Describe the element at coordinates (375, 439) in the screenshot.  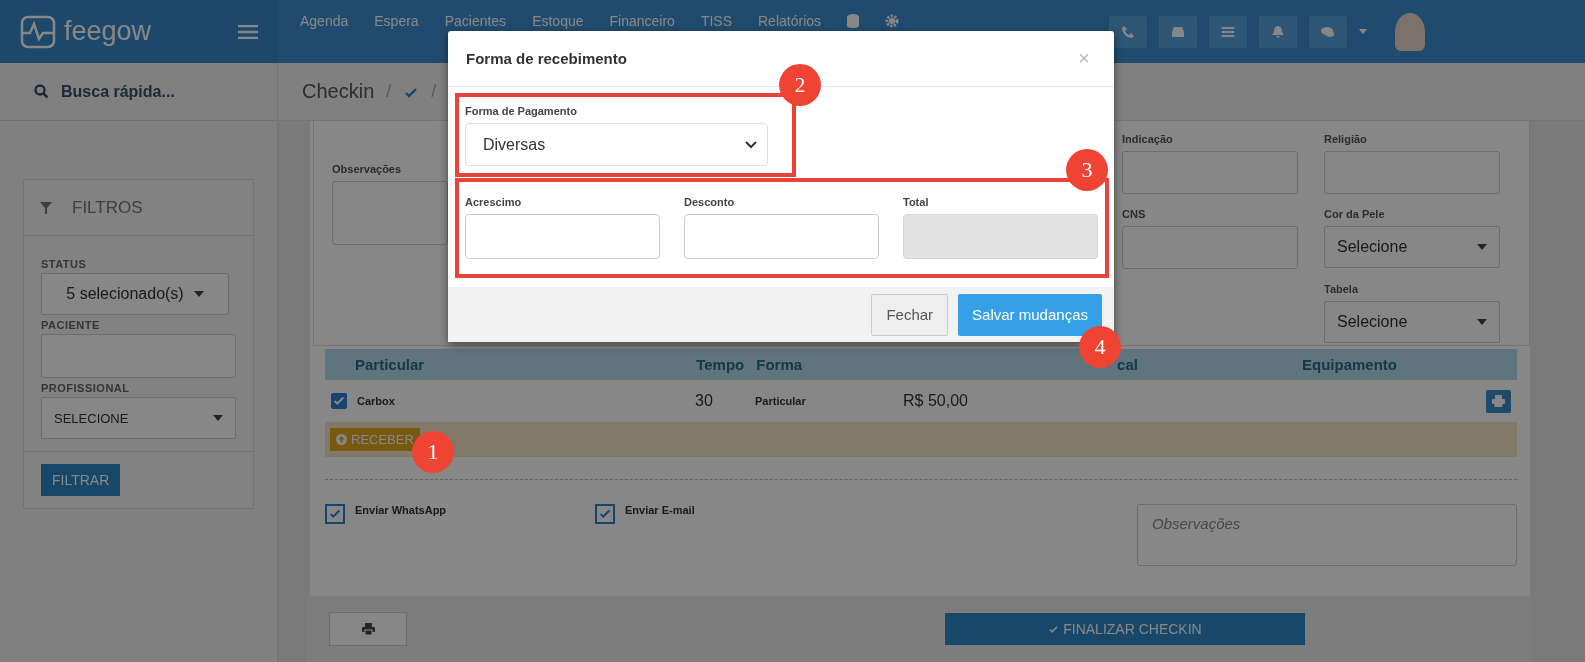
I see `receive-button: RECEBER` at that location.